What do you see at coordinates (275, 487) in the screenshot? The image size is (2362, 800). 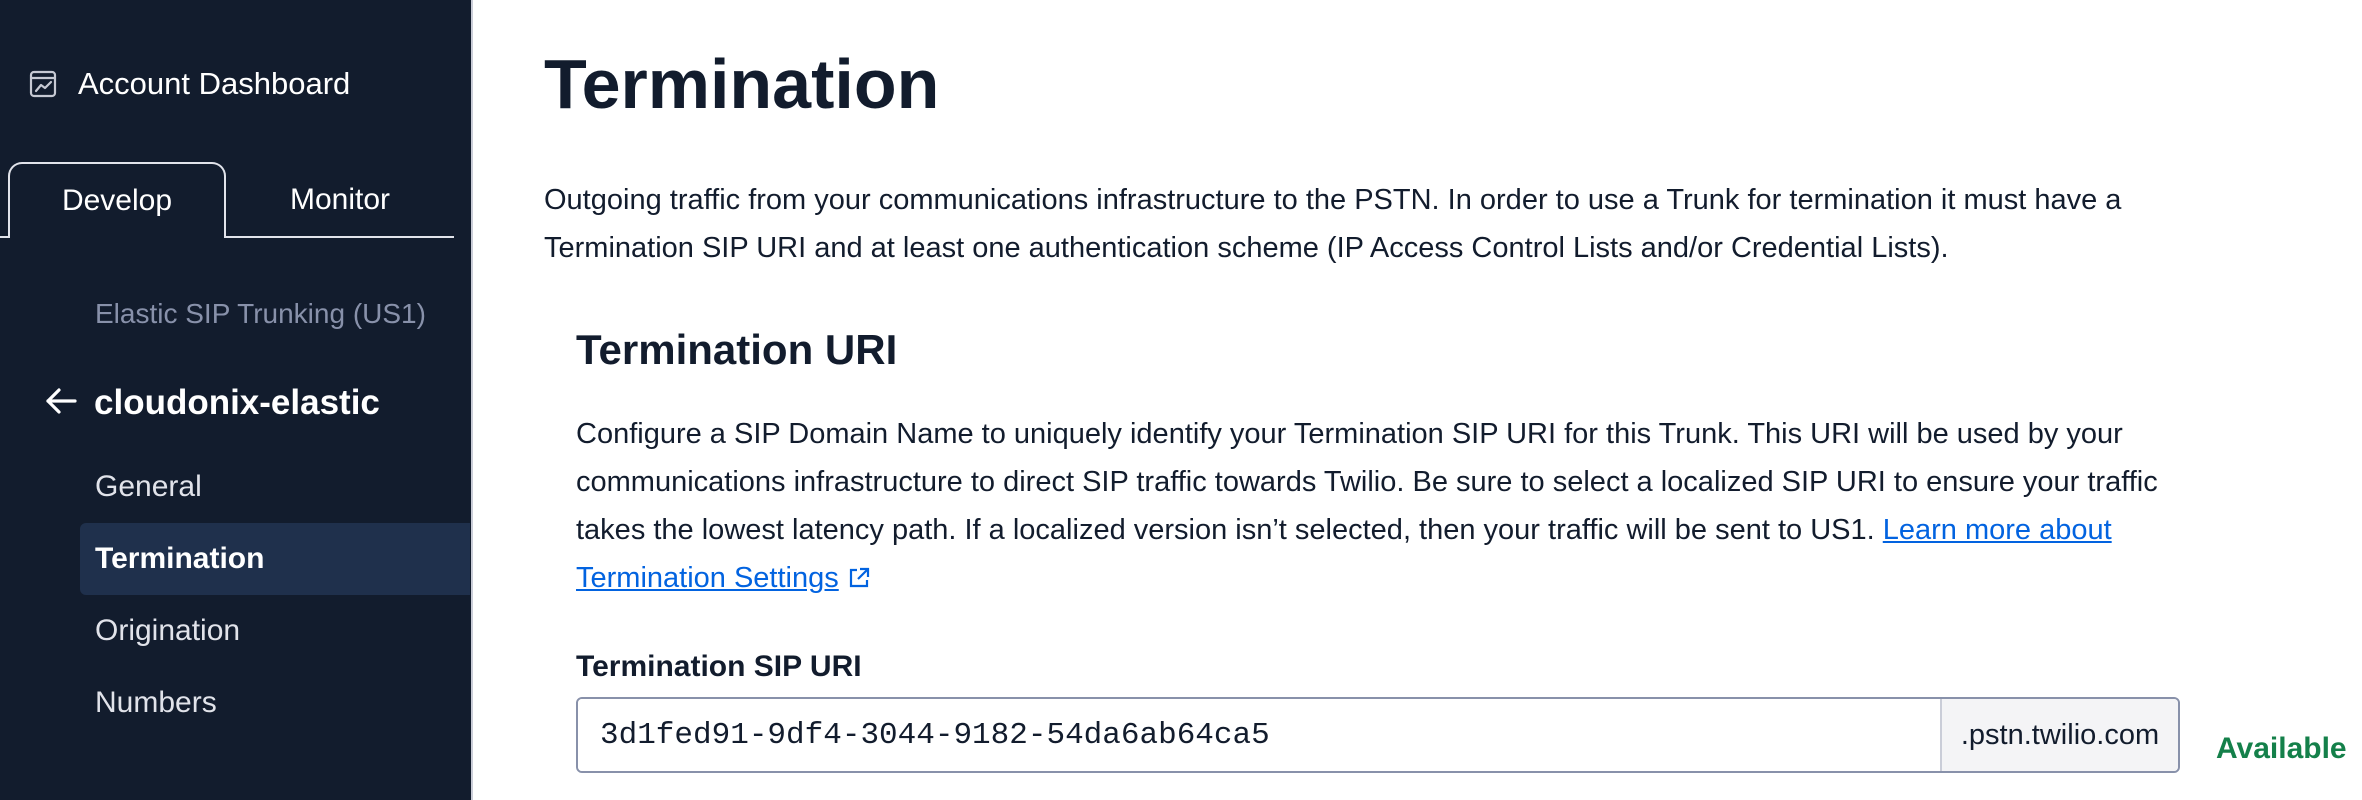 I see `sidebar-item-general: General` at bounding box center [275, 487].